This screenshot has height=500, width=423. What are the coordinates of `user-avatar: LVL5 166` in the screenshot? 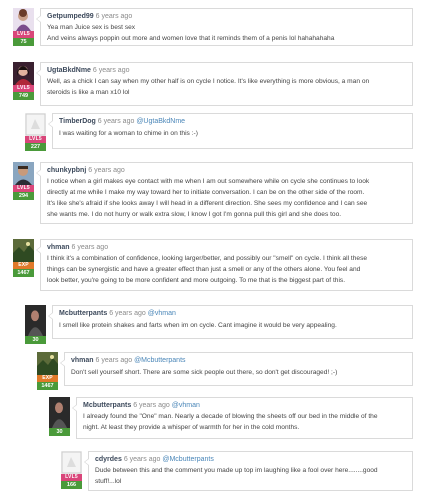 It's located at (71, 470).